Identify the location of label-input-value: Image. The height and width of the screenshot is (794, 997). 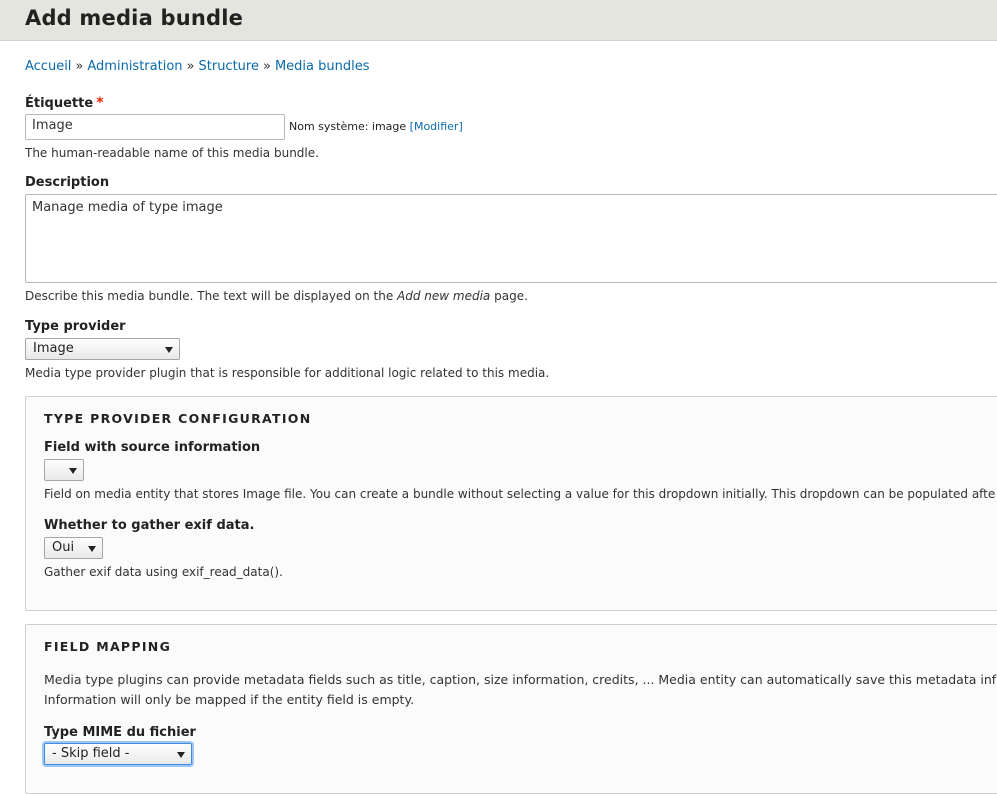
(52, 125).